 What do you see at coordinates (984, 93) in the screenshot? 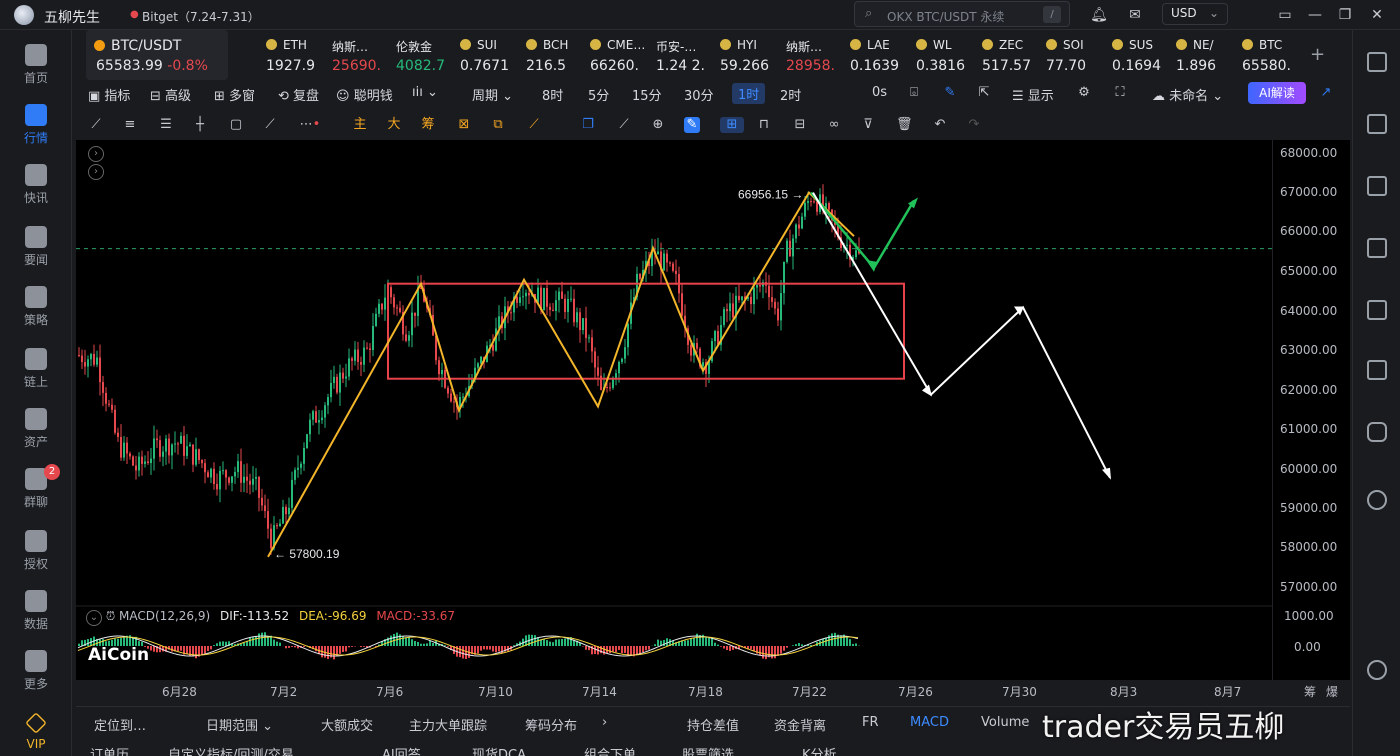
I see `share-icon: ⇱` at bounding box center [984, 93].